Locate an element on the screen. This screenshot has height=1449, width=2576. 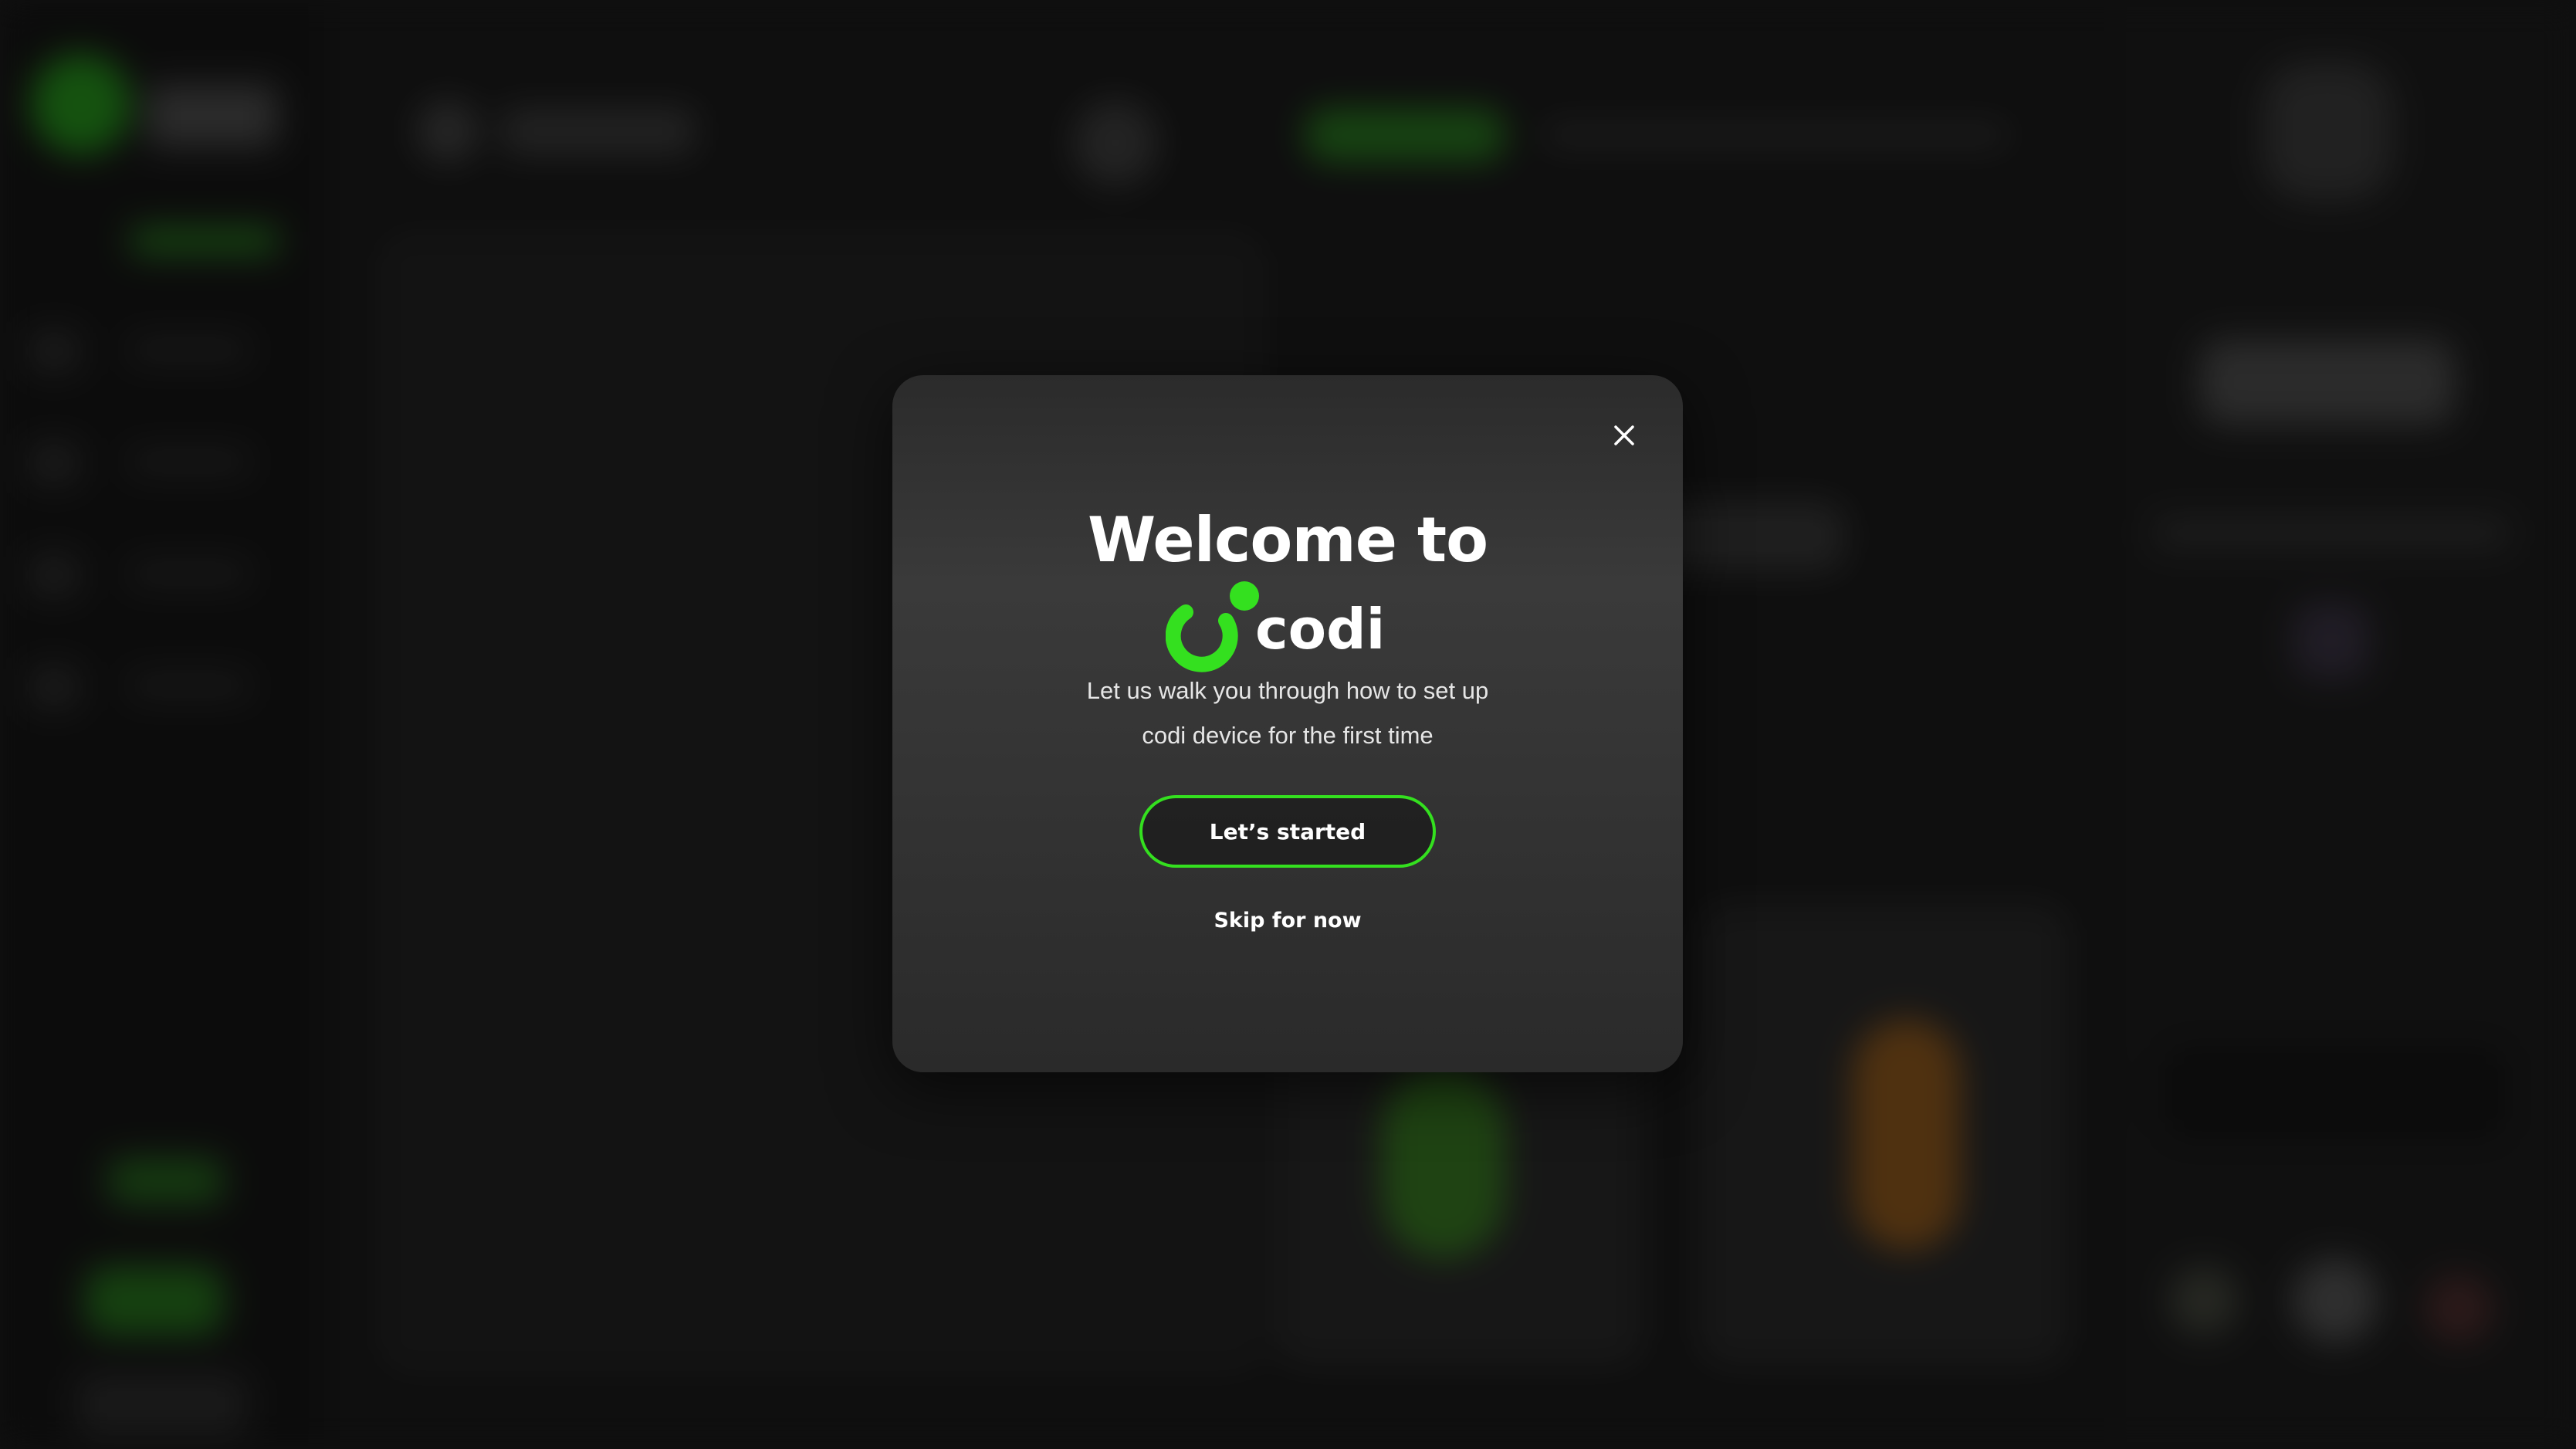
modal-title: Welcome to is located at coordinates (1288, 540).